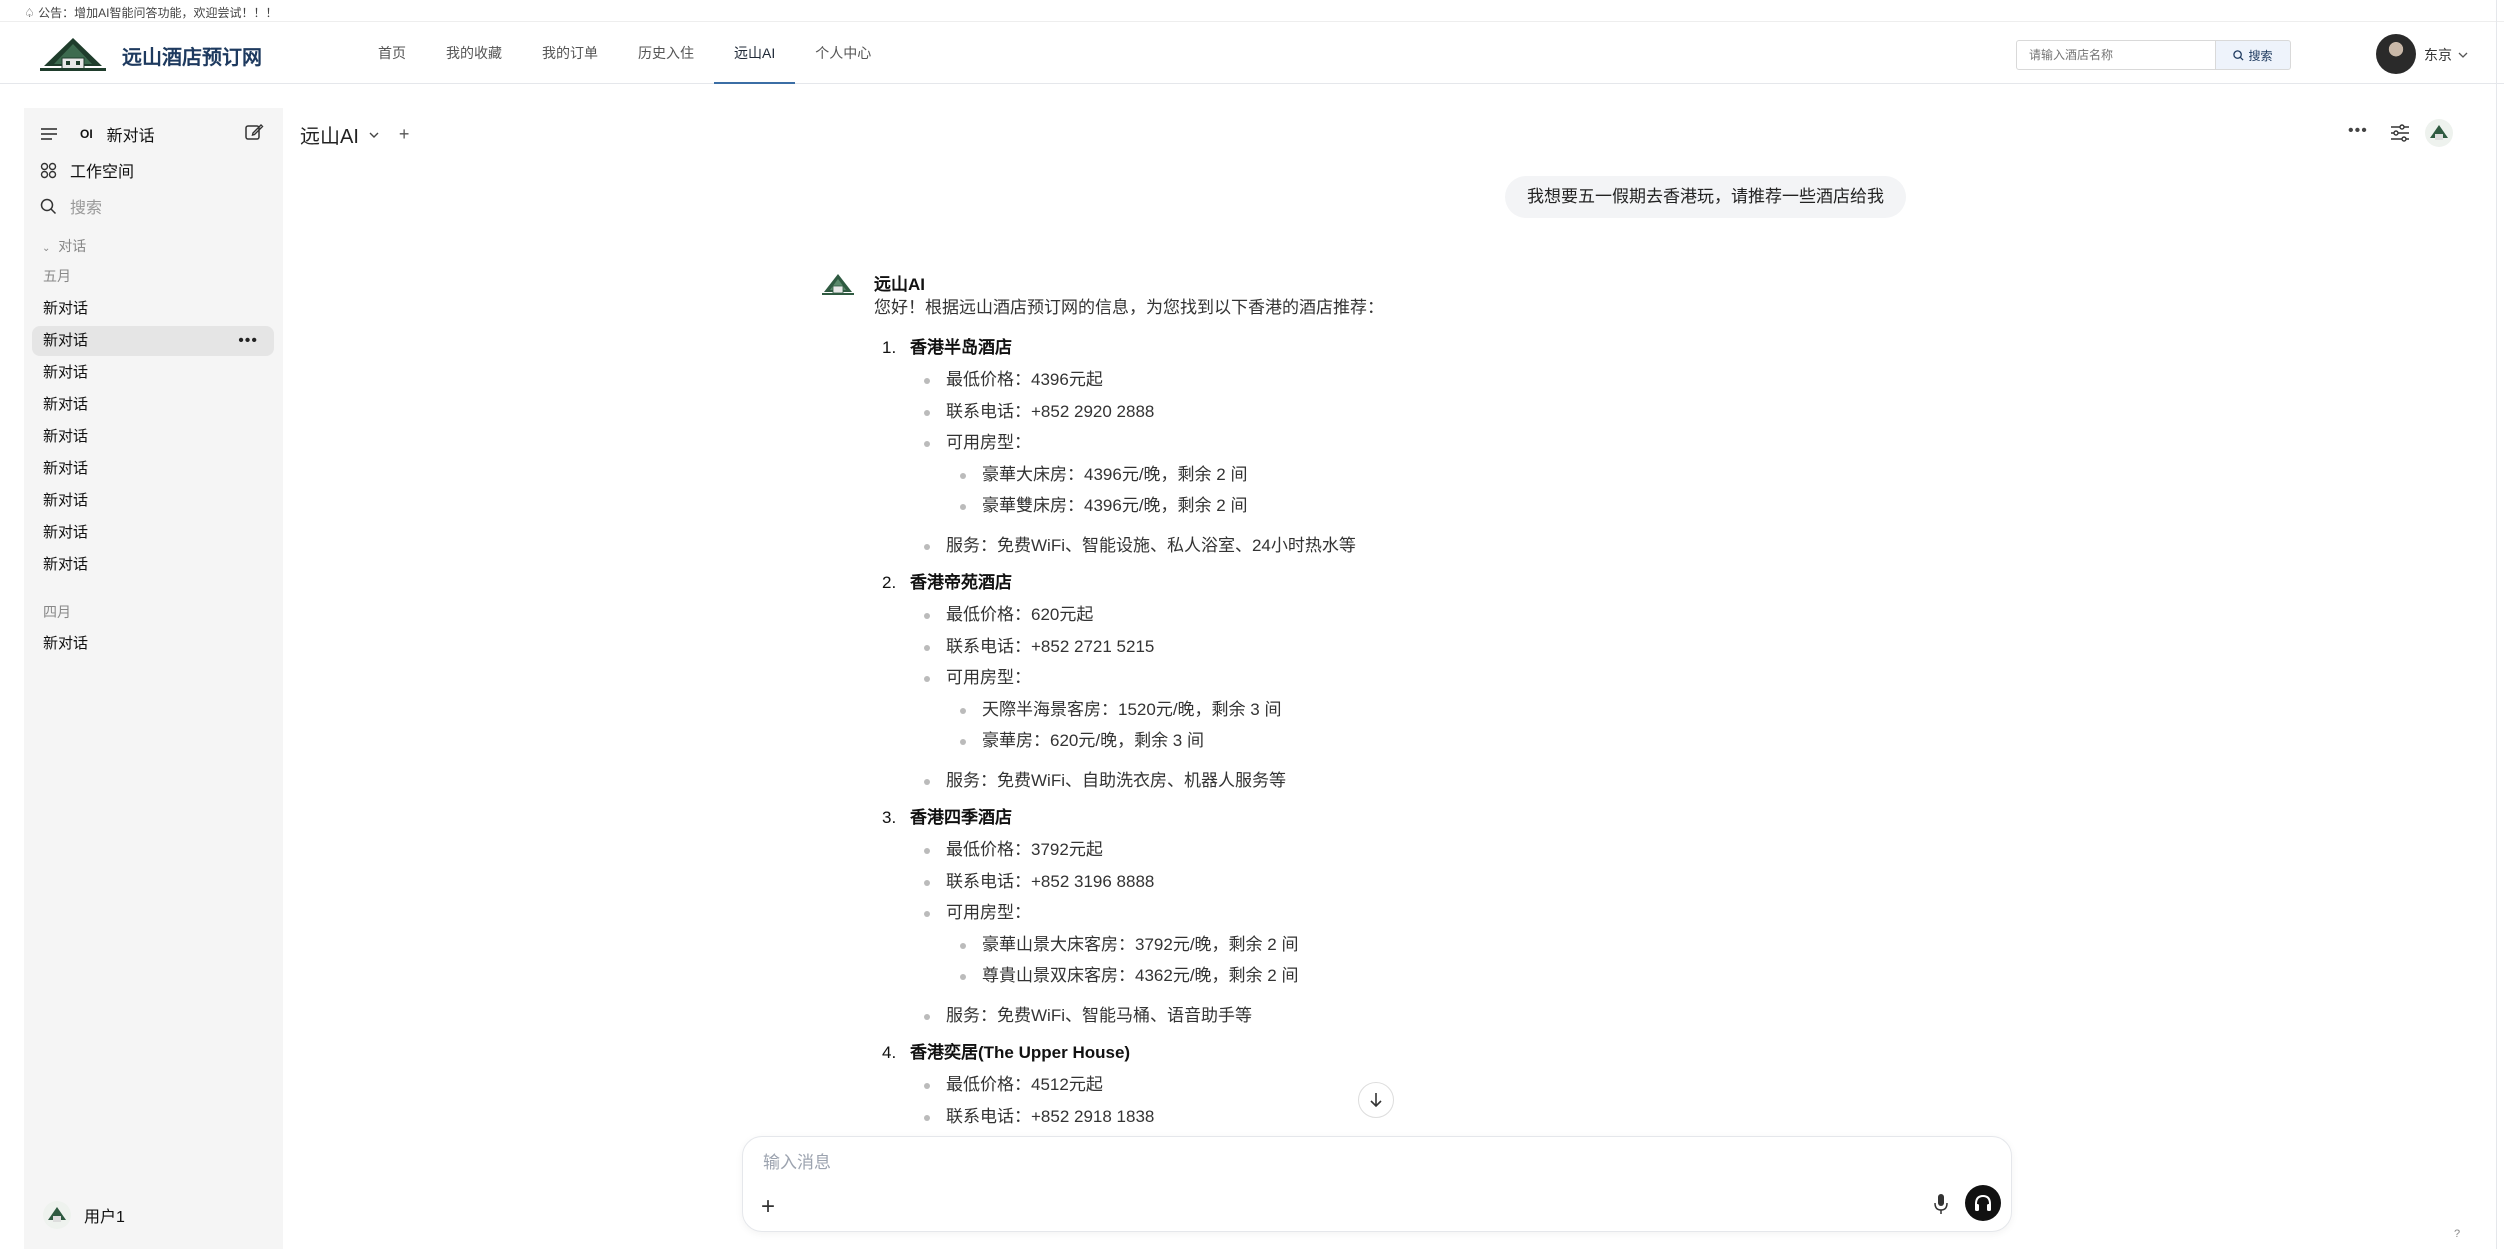 The height and width of the screenshot is (1249, 2504). I want to click on room-type: 豪華雙床房：4396元/晚，剩余 2 间, so click(1424, 506).